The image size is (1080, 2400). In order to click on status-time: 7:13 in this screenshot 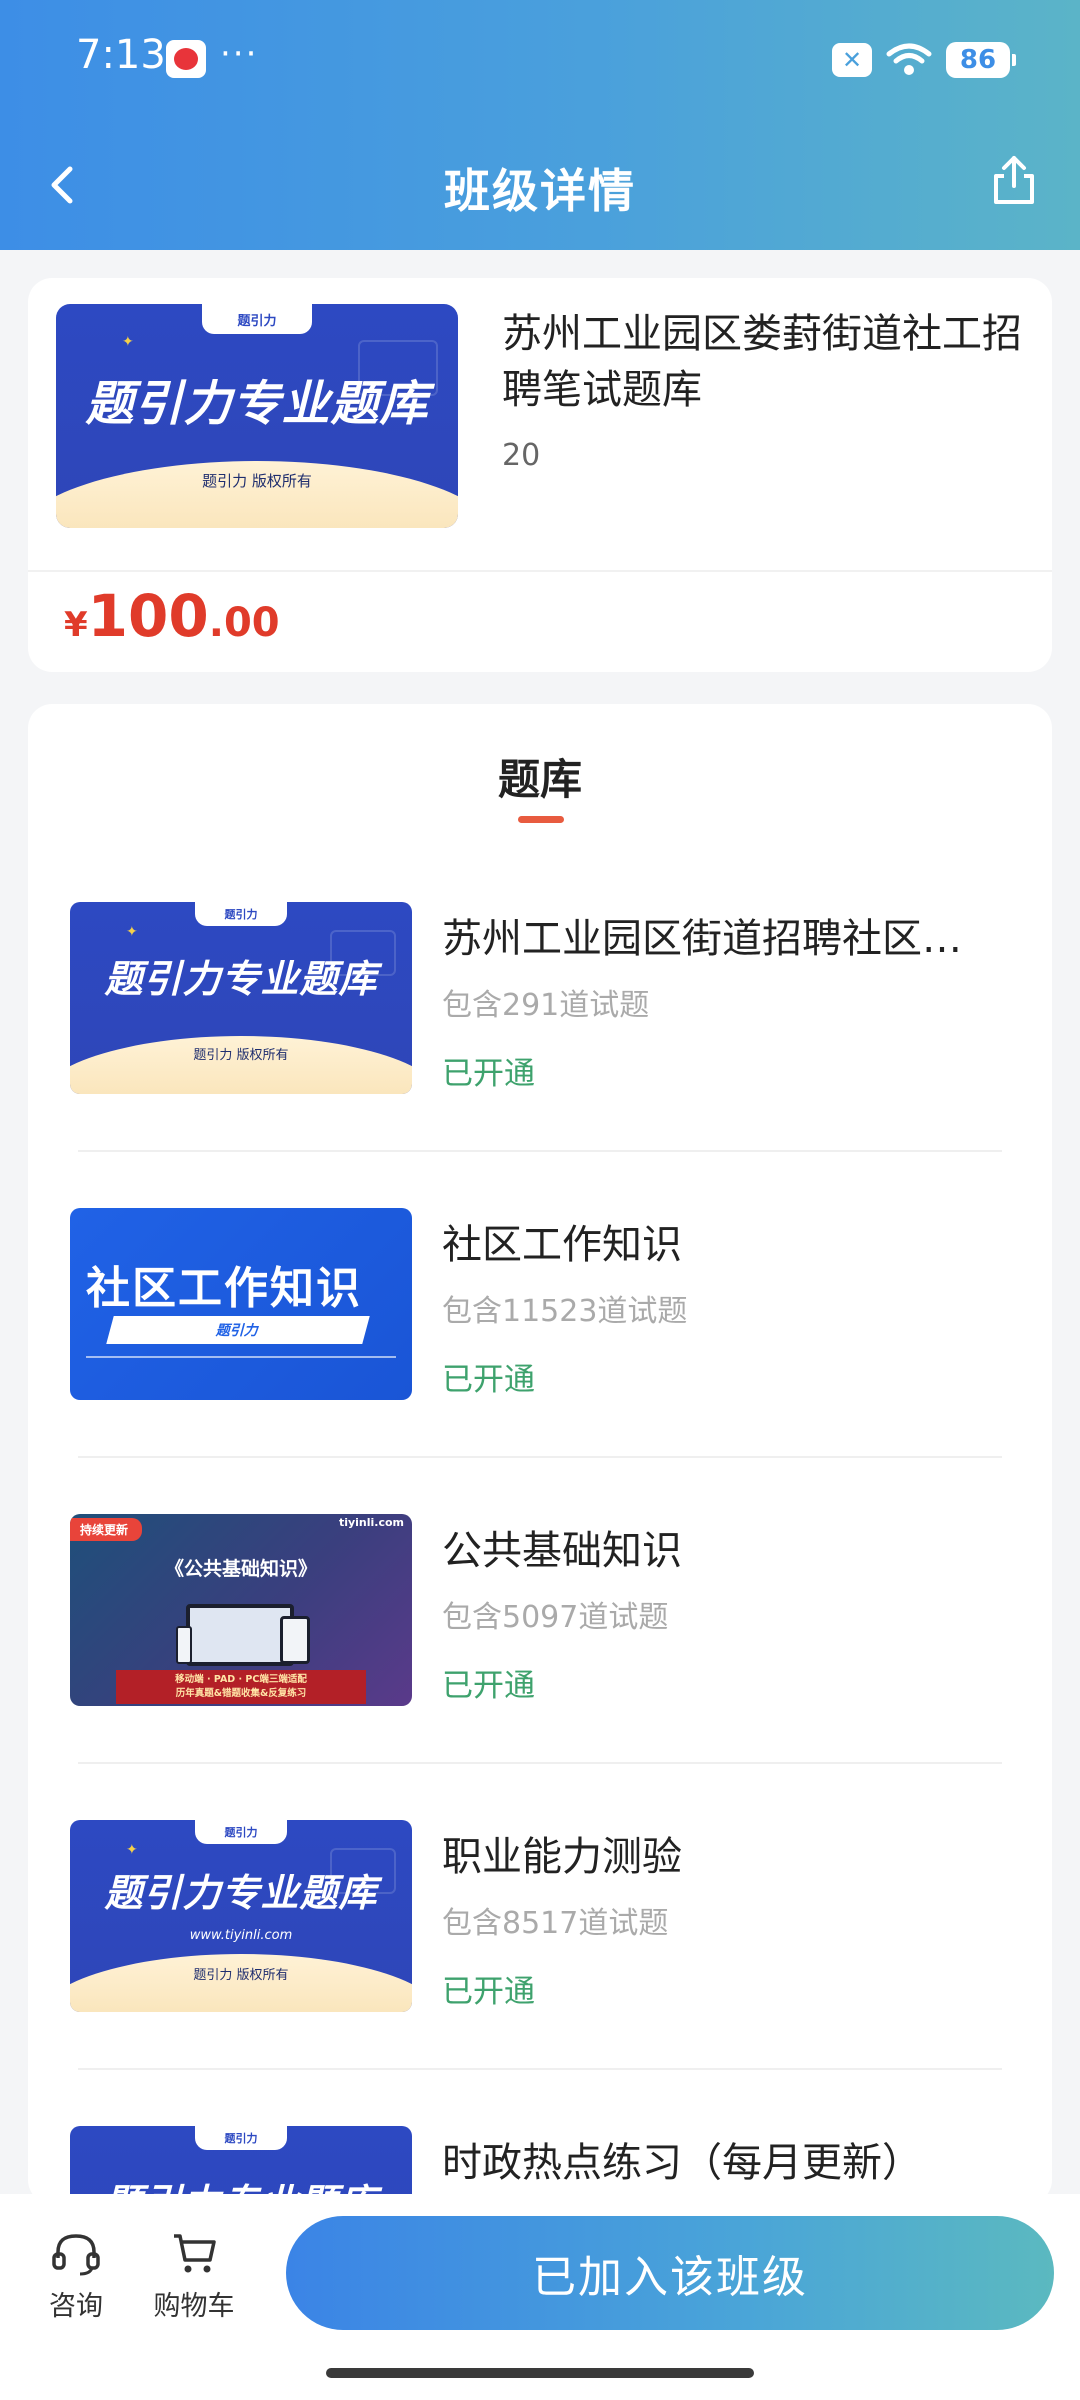, I will do `click(121, 55)`.